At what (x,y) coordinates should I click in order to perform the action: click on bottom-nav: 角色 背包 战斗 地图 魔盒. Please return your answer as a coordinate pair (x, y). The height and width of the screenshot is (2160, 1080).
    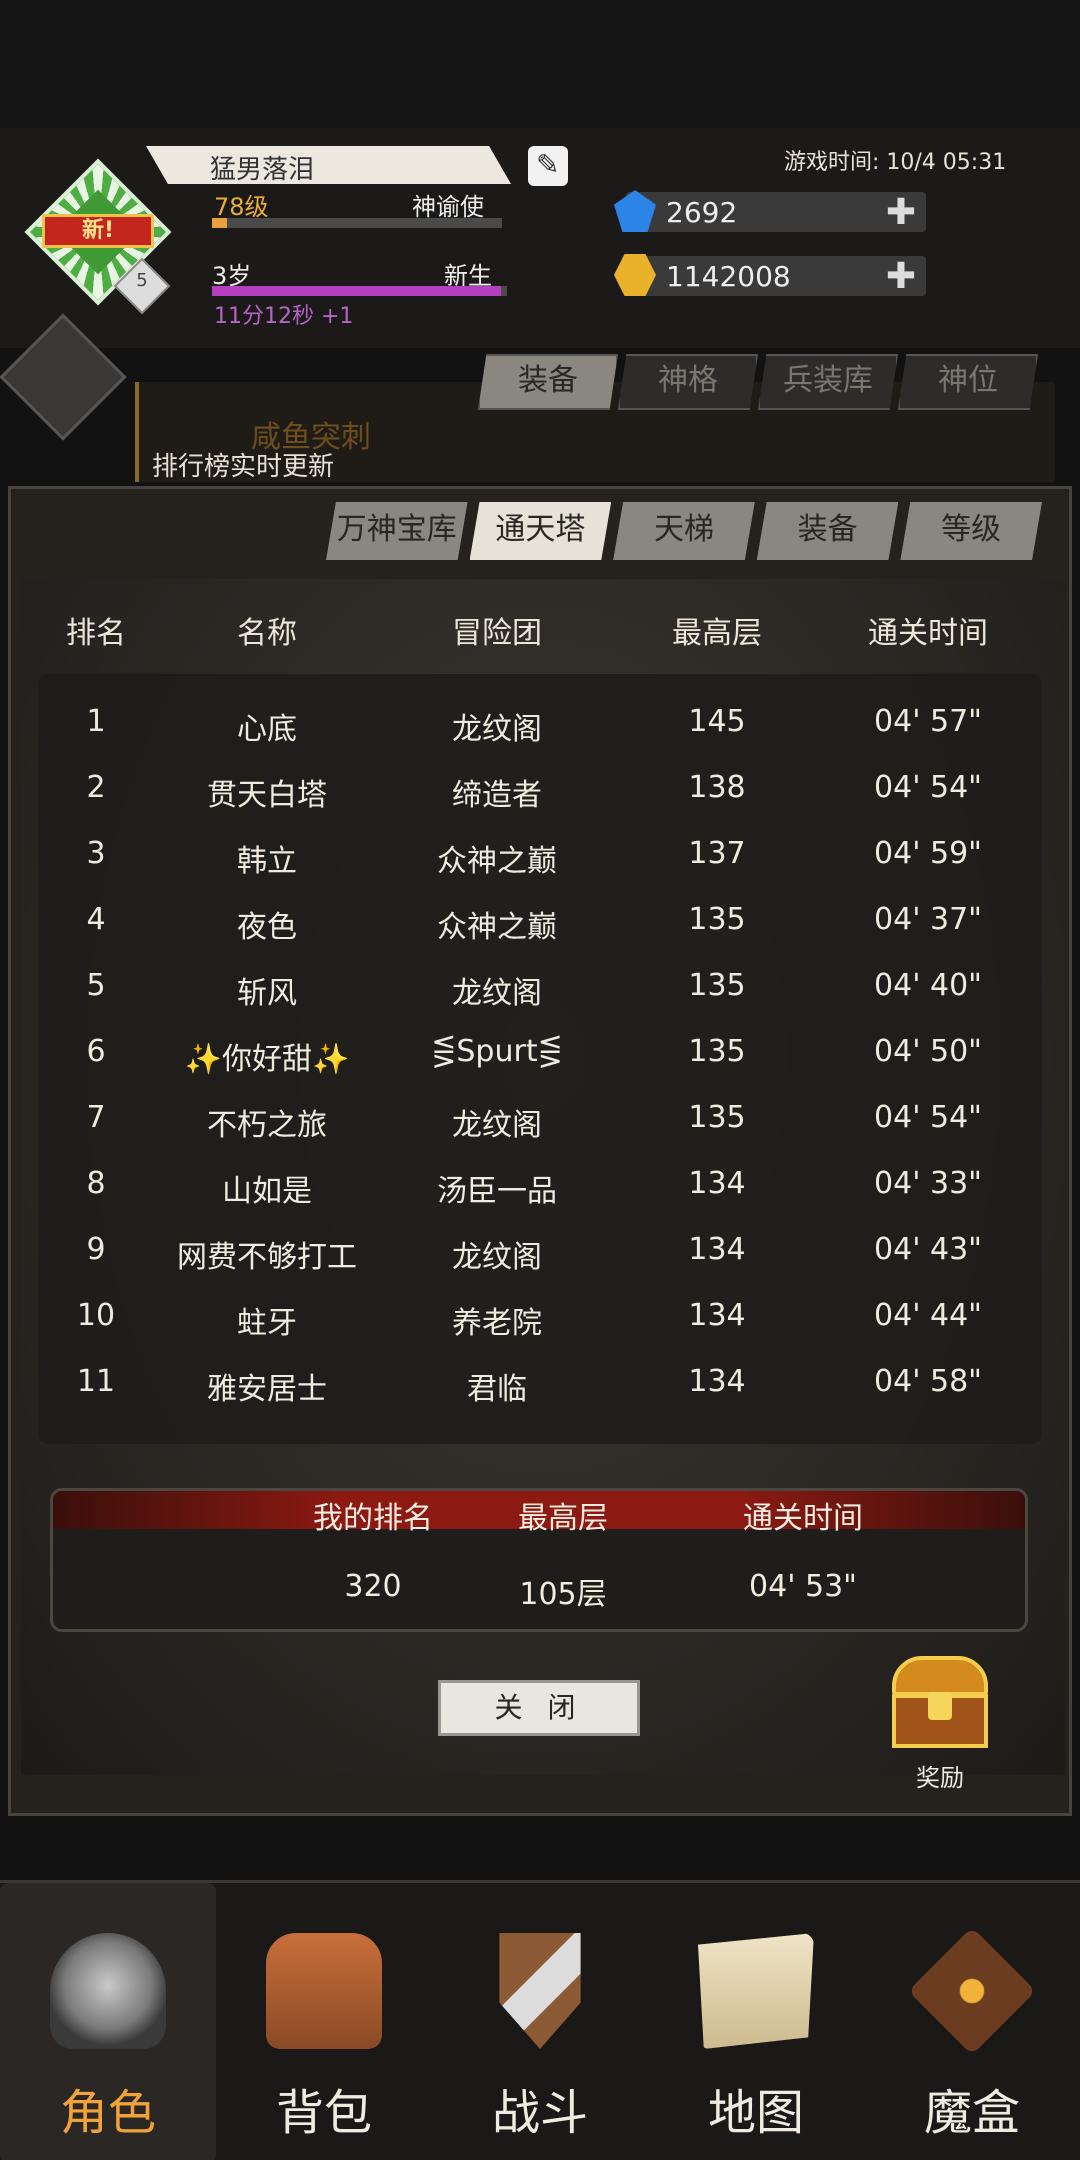
    Looking at the image, I should click on (540, 2020).